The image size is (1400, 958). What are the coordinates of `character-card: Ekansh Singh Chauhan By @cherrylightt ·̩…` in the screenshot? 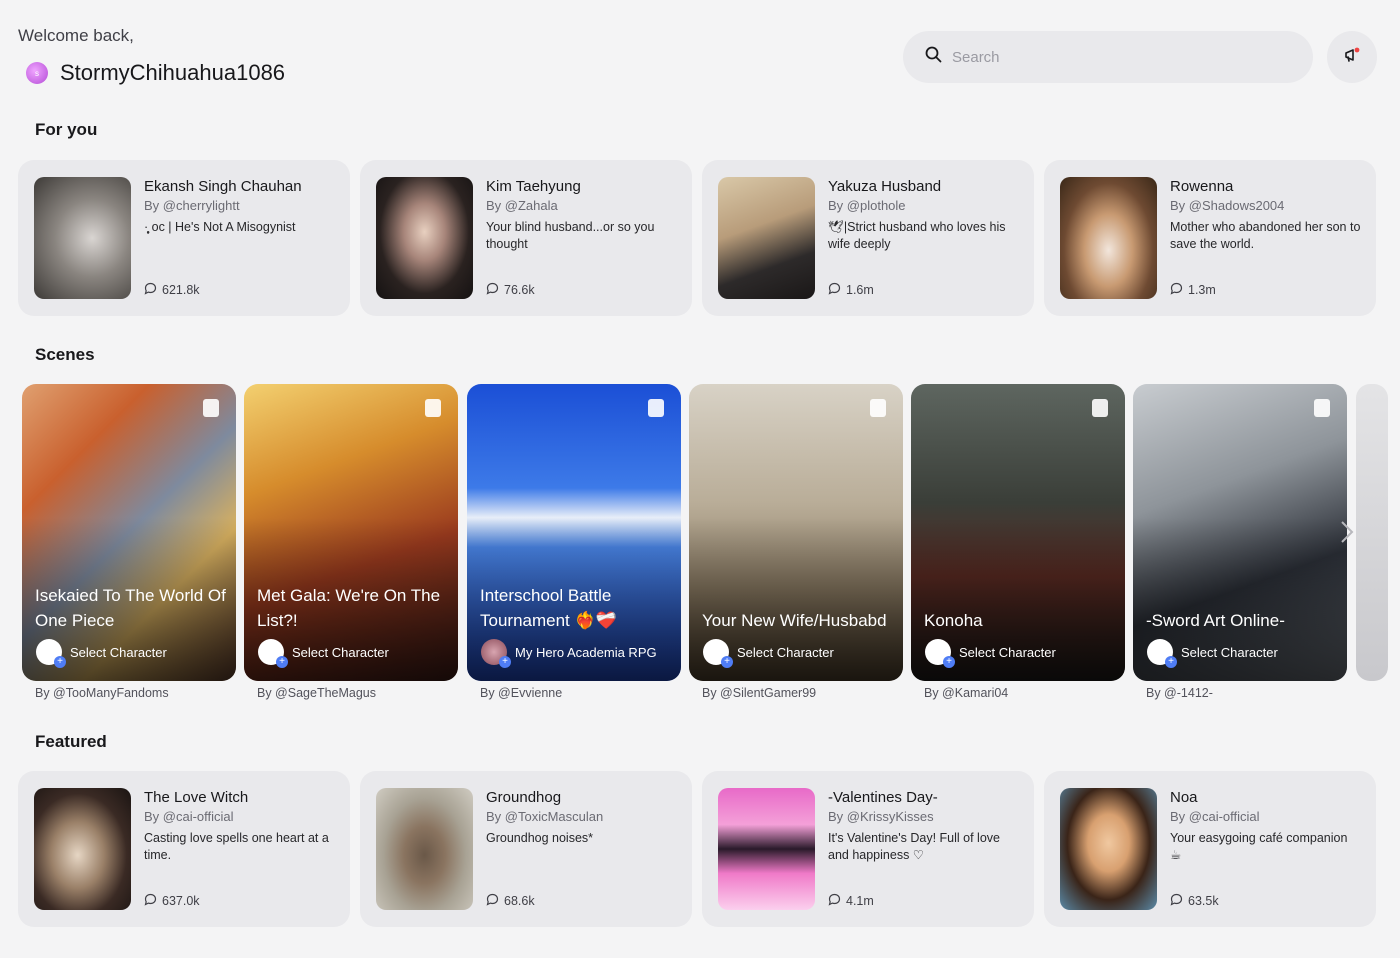 It's located at (184, 238).